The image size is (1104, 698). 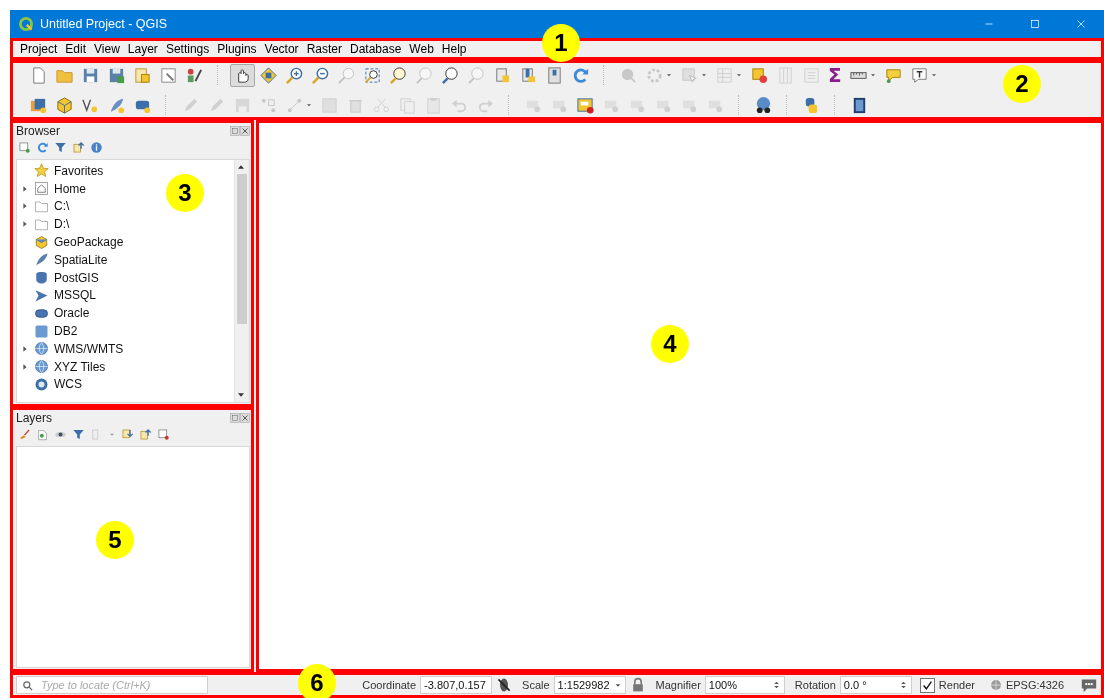 I want to click on tree-item: MSSQL, so click(x=75, y=295).